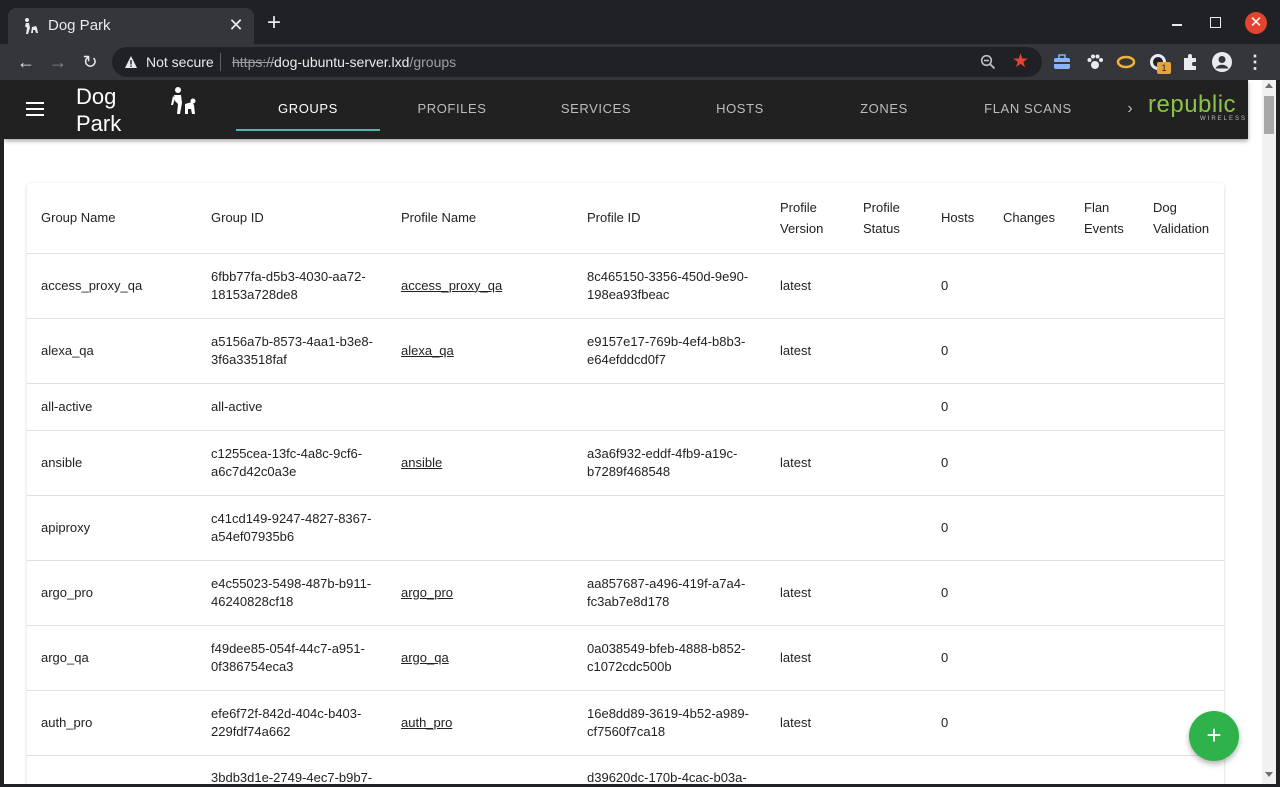 The image size is (1280, 787). What do you see at coordinates (308, 106) in the screenshot?
I see `tab-groups: GROUPS` at bounding box center [308, 106].